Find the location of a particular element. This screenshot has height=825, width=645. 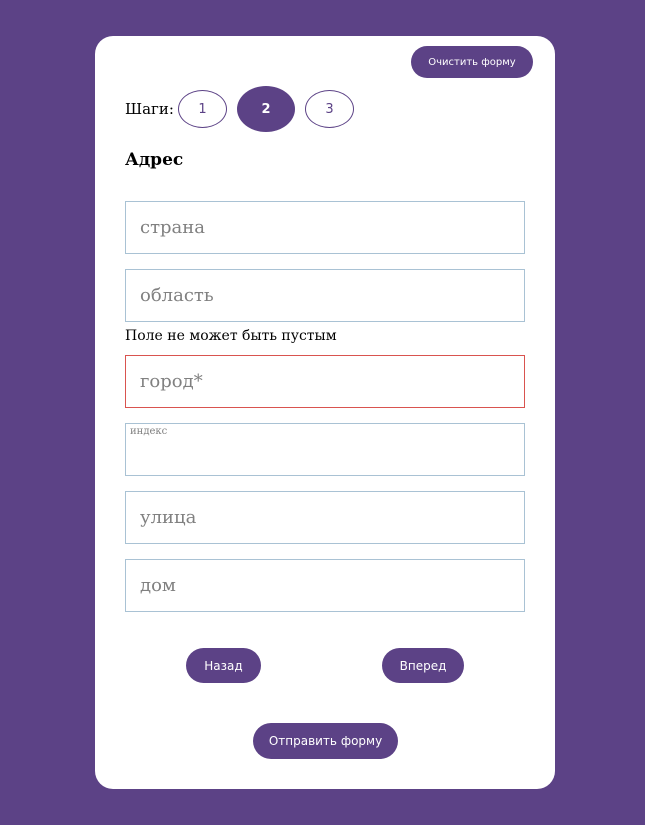

step-3-button: 3 is located at coordinates (329, 109).